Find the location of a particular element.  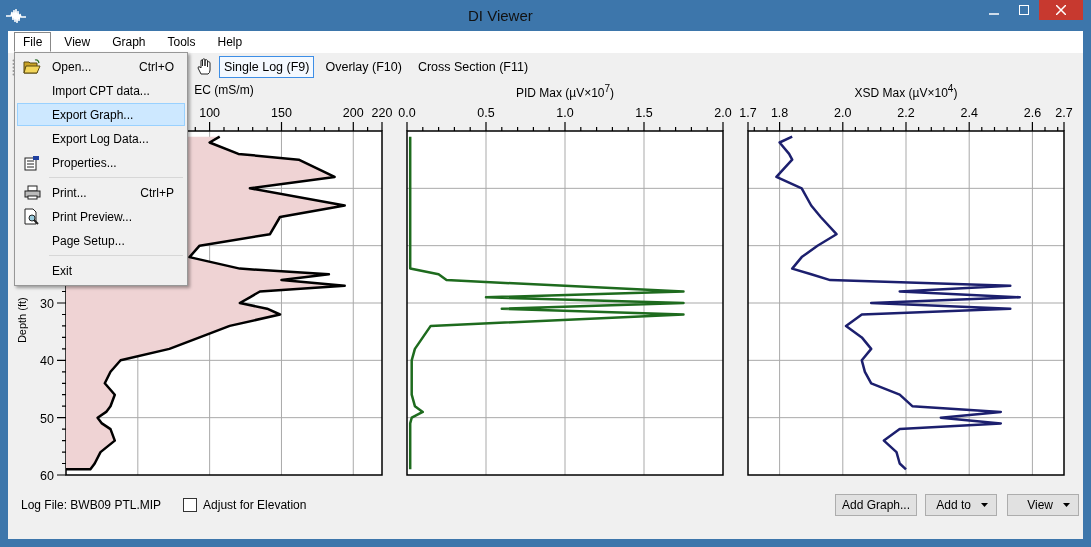

window-title: DI Viewer is located at coordinates (500, 15).